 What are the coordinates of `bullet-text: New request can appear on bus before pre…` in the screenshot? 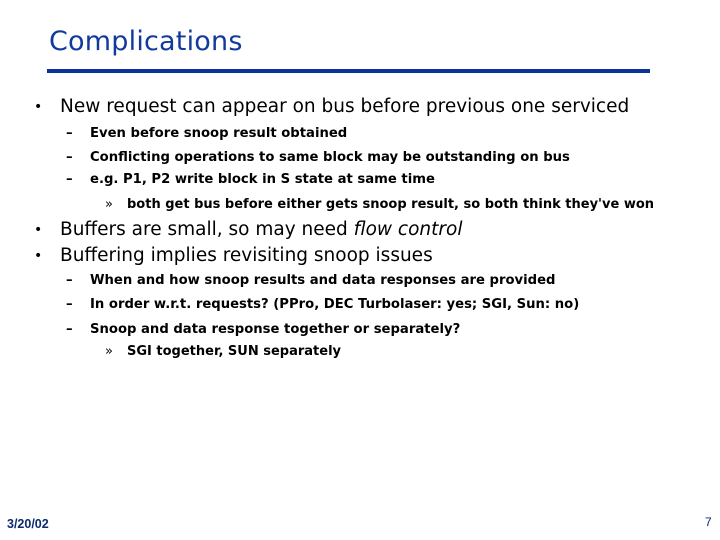 It's located at (345, 106).